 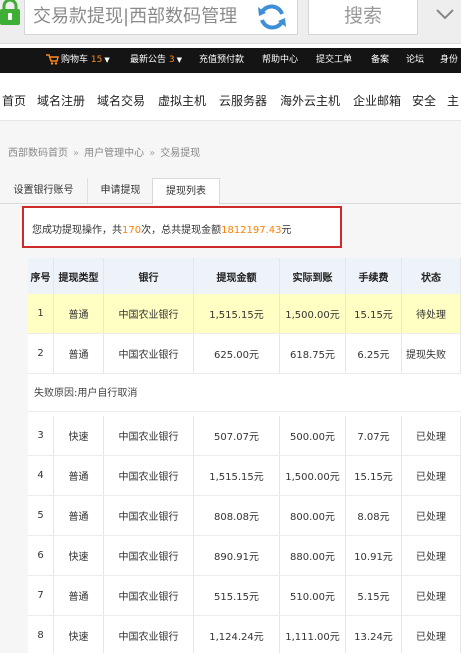 What do you see at coordinates (244, 276) in the screenshot?
I see `table-header: 序号 提现类型 银行 提现金额 实际到账 手续费 状态` at bounding box center [244, 276].